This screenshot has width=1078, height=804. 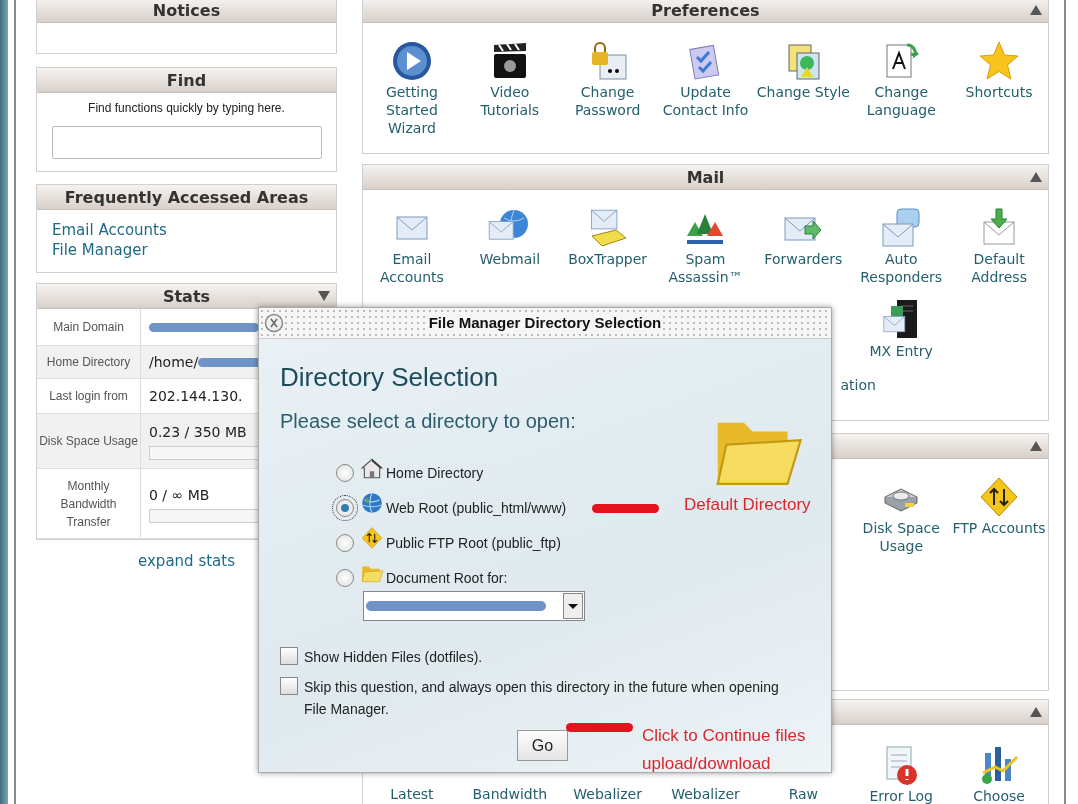 What do you see at coordinates (705, 177) in the screenshot?
I see `panel-title: Mail` at bounding box center [705, 177].